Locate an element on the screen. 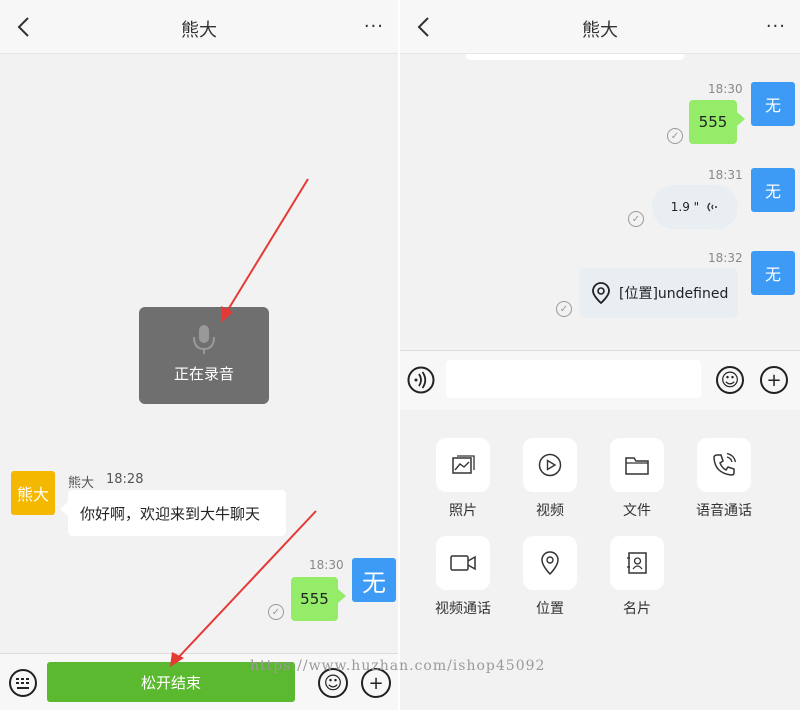  contact-card-icon is located at coordinates (637, 563).